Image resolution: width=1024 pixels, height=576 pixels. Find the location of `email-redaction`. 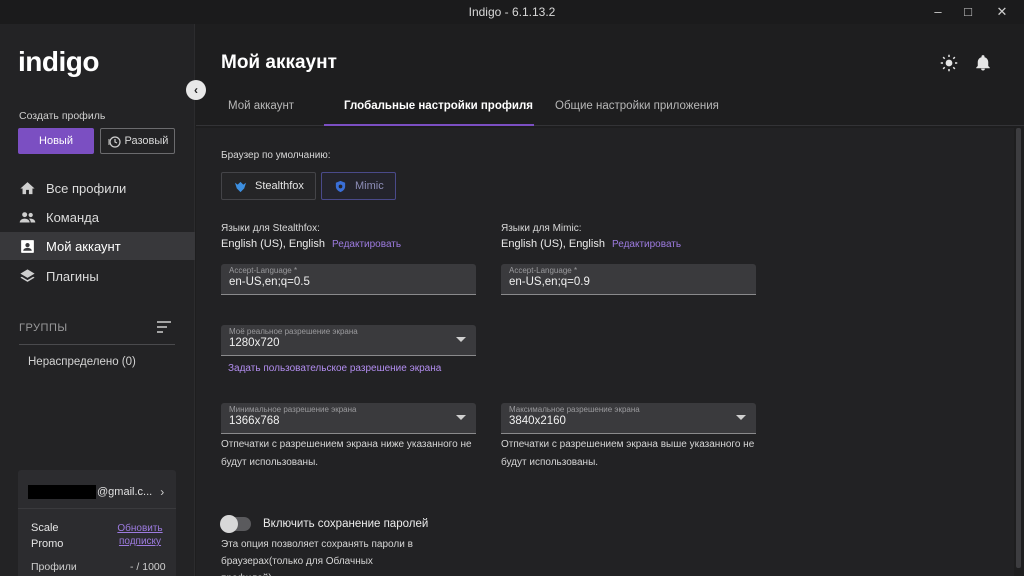

email-redaction is located at coordinates (62, 492).